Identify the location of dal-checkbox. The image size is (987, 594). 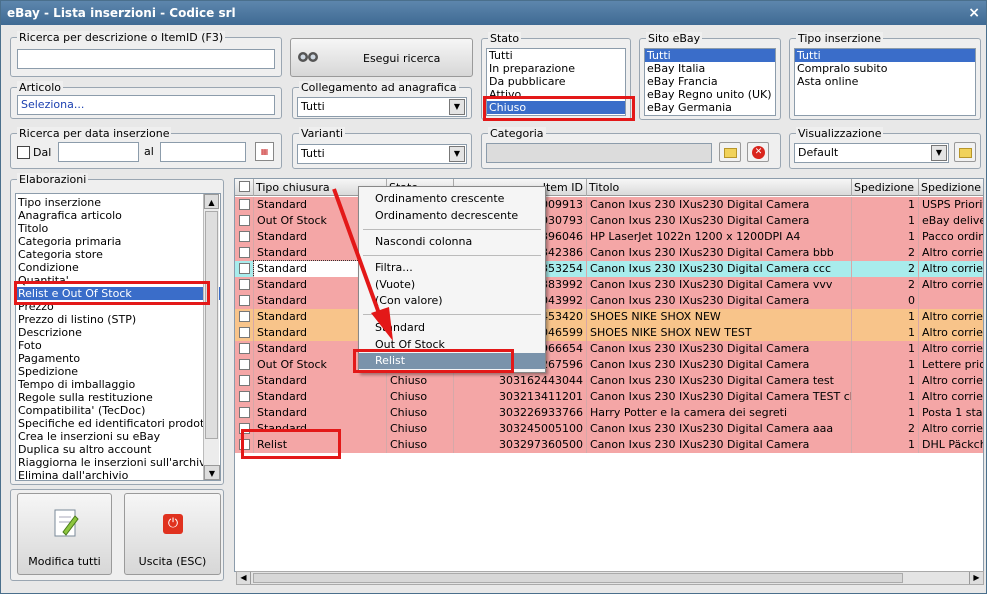
(23, 152).